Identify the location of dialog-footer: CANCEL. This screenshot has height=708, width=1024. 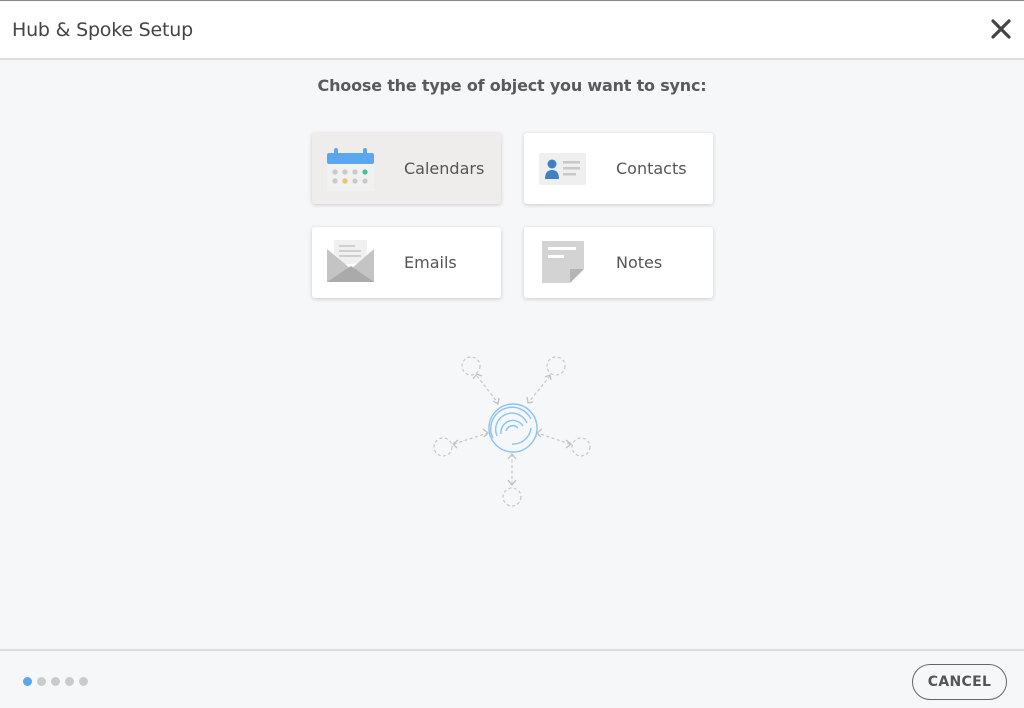
(512, 678).